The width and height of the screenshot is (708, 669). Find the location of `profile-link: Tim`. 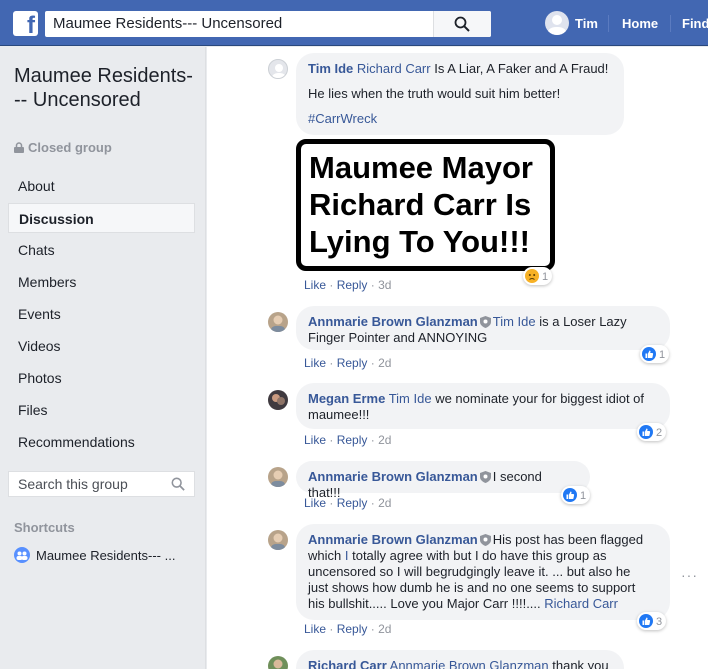

profile-link: Tim is located at coordinates (586, 23).